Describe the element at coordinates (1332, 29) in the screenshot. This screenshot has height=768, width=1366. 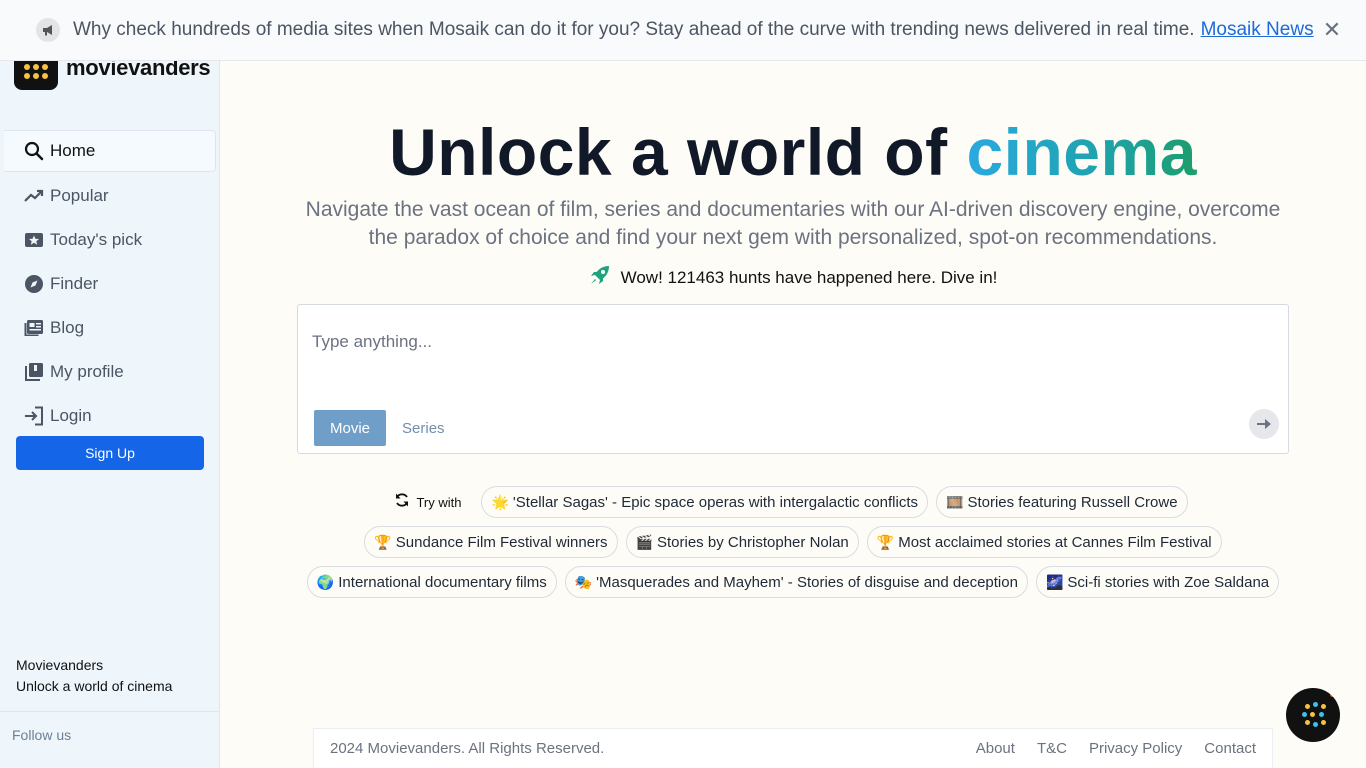
I see `close-icon: ✕` at that location.